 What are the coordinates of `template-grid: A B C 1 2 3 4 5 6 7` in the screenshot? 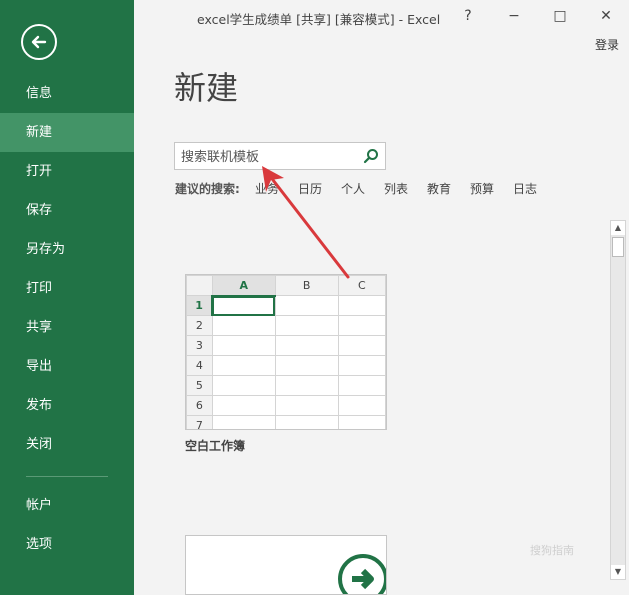 It's located at (286, 352).